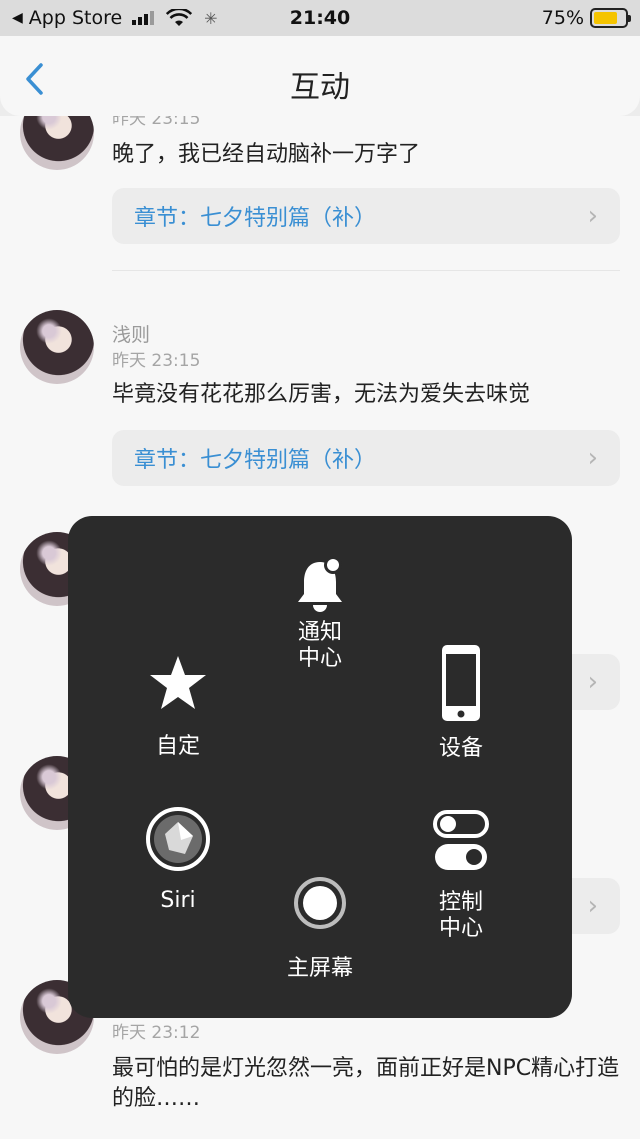  What do you see at coordinates (460, 748) in the screenshot?
I see `device-label: 设备` at bounding box center [460, 748].